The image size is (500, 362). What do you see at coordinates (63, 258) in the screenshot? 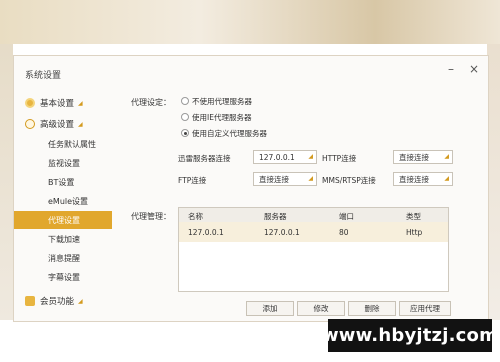
I see `sidebar-item-notifications: 消息提醒` at bounding box center [63, 258].